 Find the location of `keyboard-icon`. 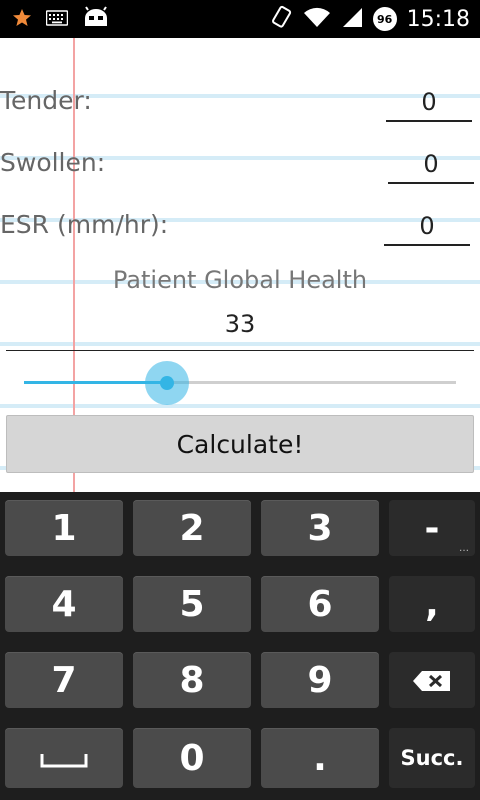

keyboard-icon is located at coordinates (57, 20).